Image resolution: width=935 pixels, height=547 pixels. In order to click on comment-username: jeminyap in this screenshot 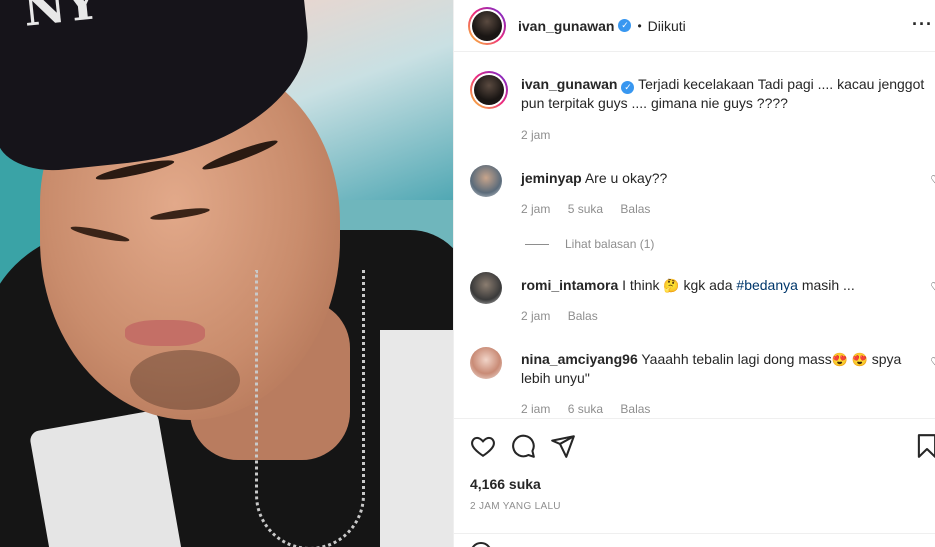, I will do `click(551, 178)`.